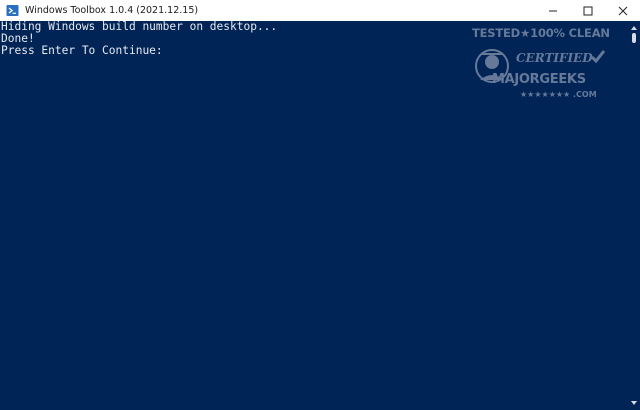  I want to click on watermark-top-text: TESTED★100% CLEAN, so click(541, 33).